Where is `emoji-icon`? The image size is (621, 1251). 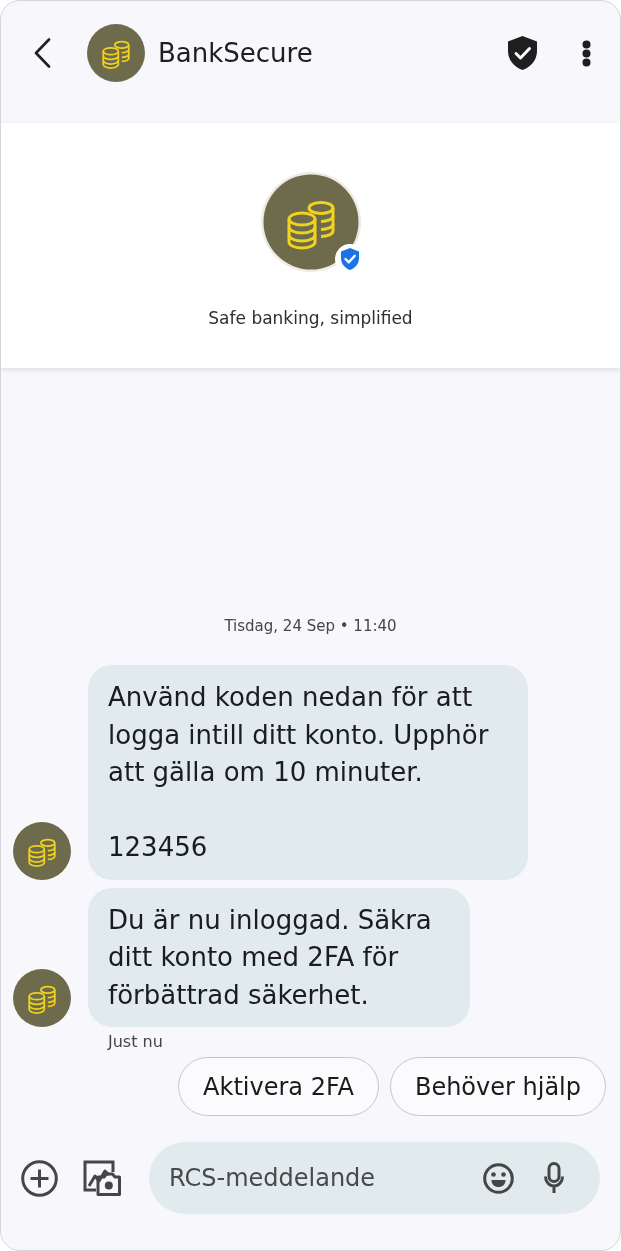
emoji-icon is located at coordinates (498, 1178).